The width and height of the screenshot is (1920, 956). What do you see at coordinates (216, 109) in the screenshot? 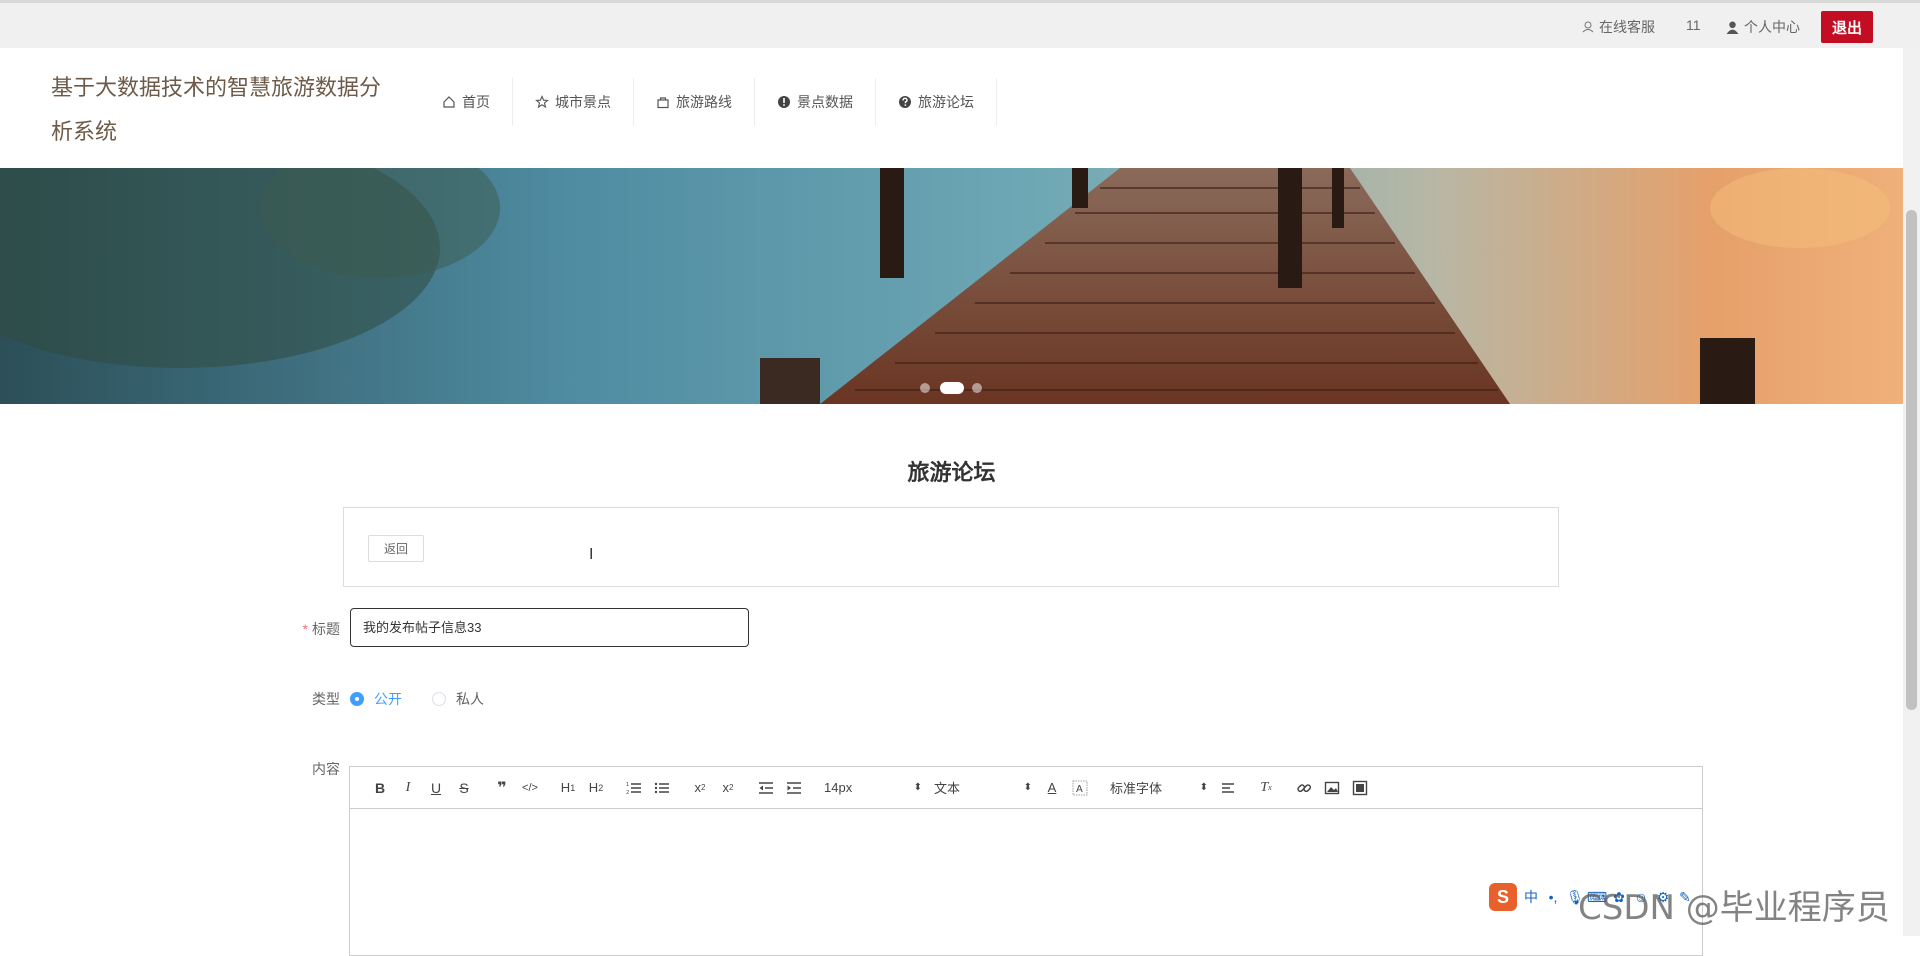
I see `site-title: 基于大数据技术的智慧旅游数据分析系统` at bounding box center [216, 109].